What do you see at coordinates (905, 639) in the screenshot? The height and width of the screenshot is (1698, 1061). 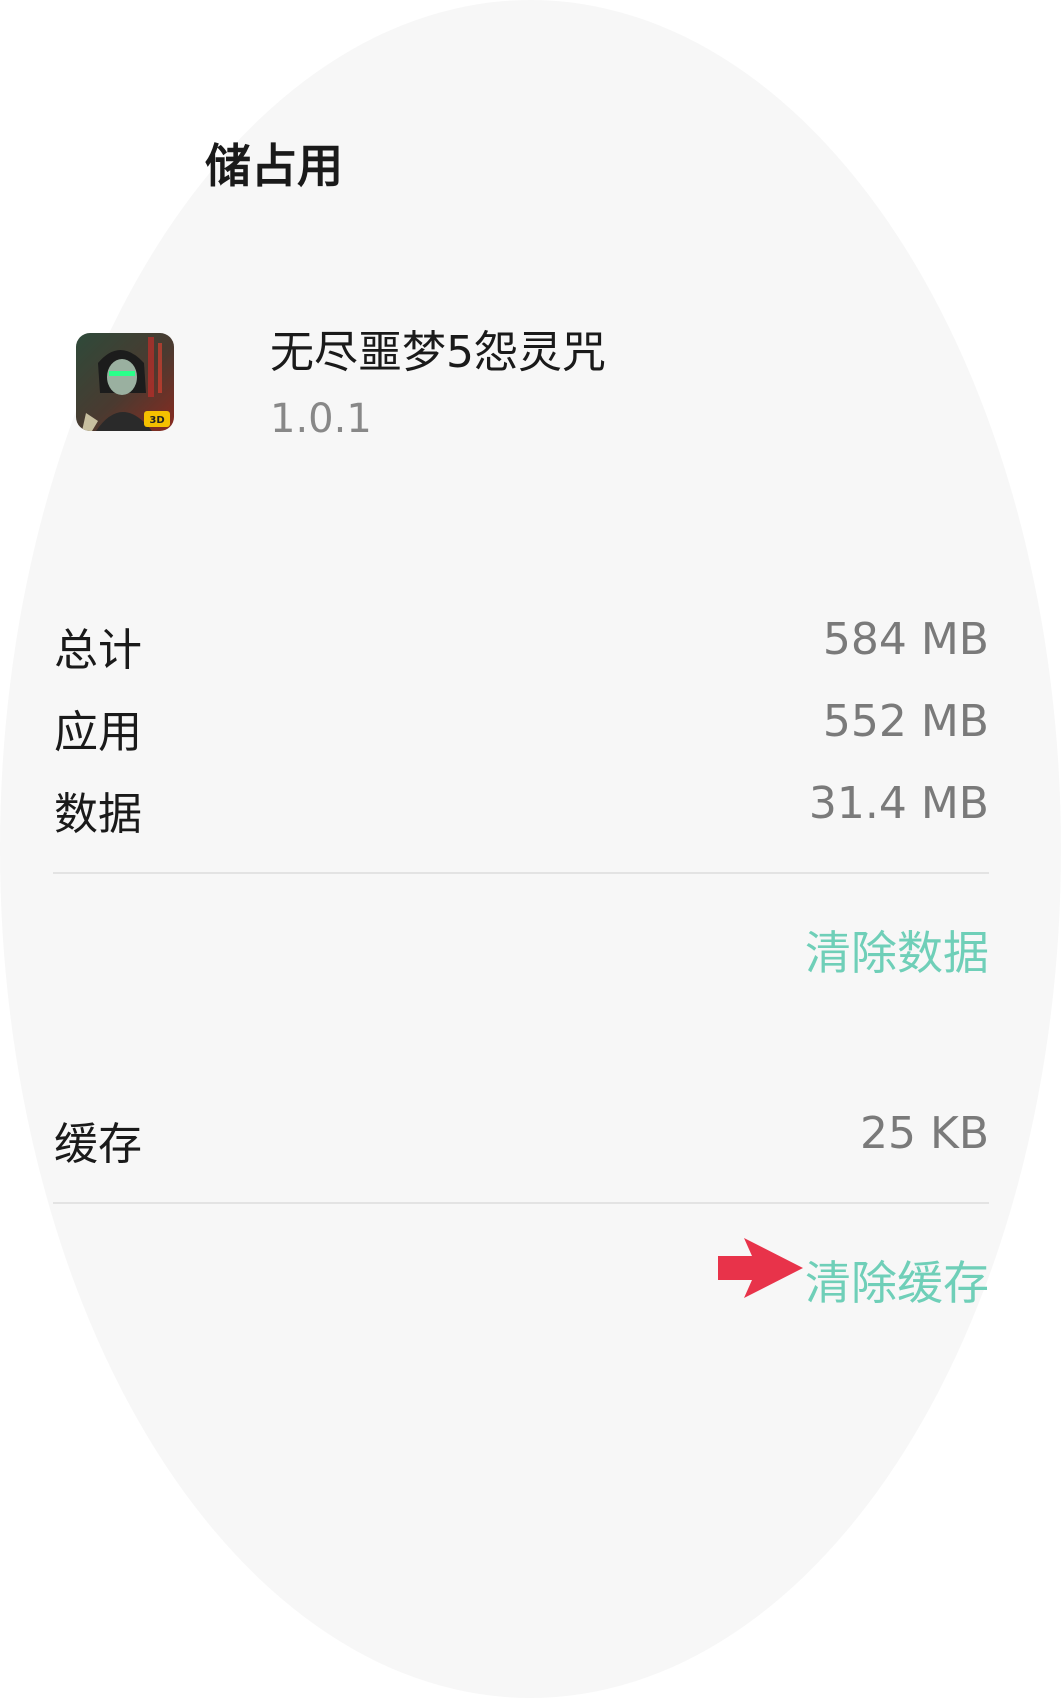 I see `total-value: 584 MB` at bounding box center [905, 639].